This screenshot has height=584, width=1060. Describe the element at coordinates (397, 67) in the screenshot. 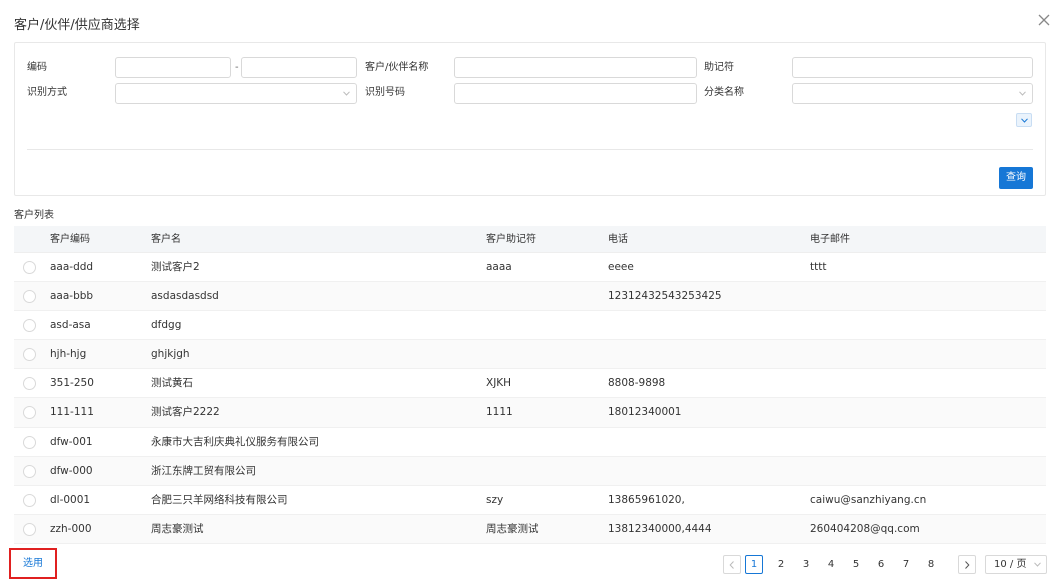

I see `name-label: 客户/伙伴名称` at that location.